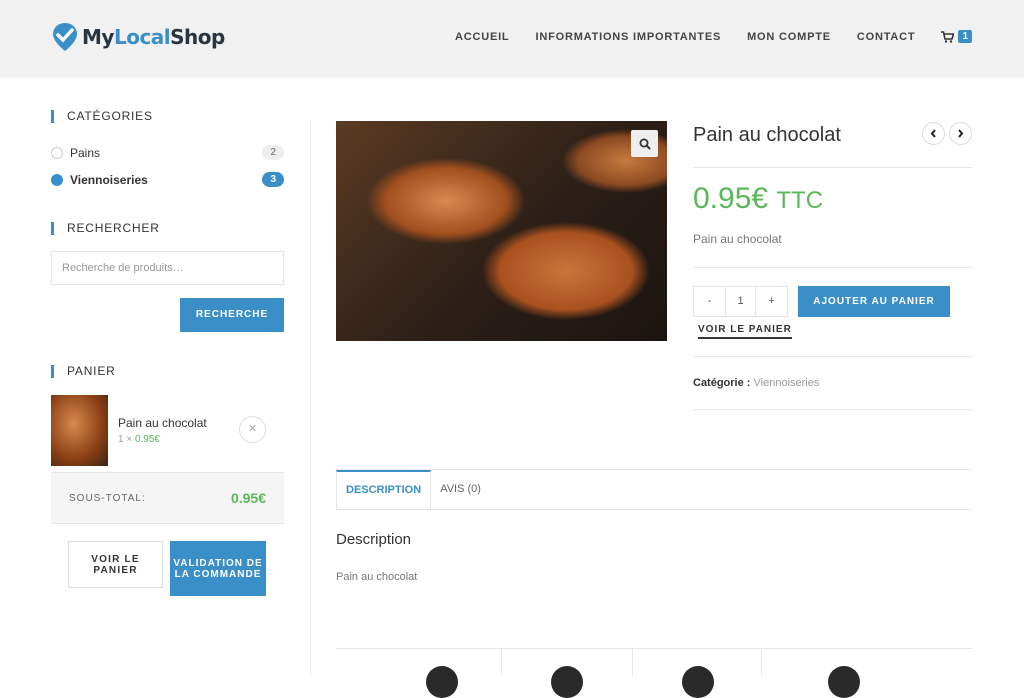  Describe the element at coordinates (167, 116) in the screenshot. I see `categories-title: CATÉGORIES` at that location.